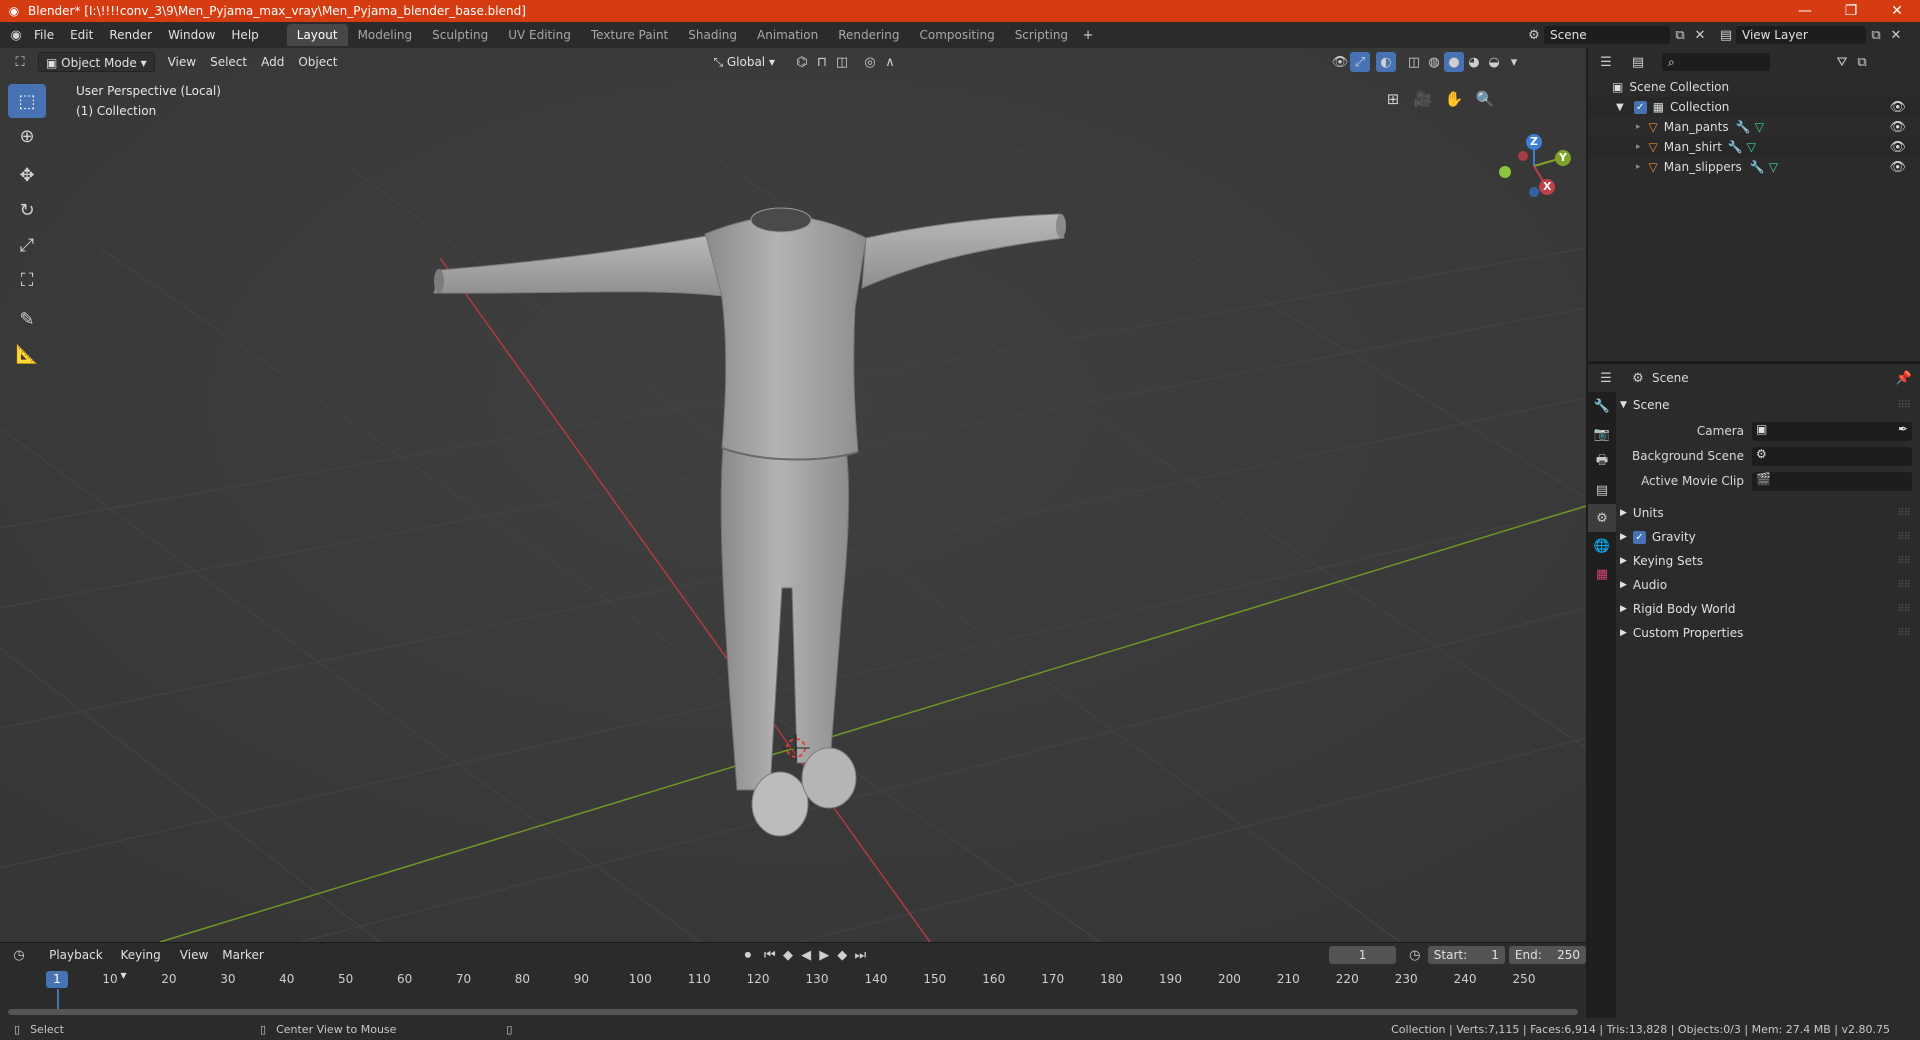 The image size is (1920, 1040). I want to click on texture-tab-icon: ▦, so click(1602, 574).